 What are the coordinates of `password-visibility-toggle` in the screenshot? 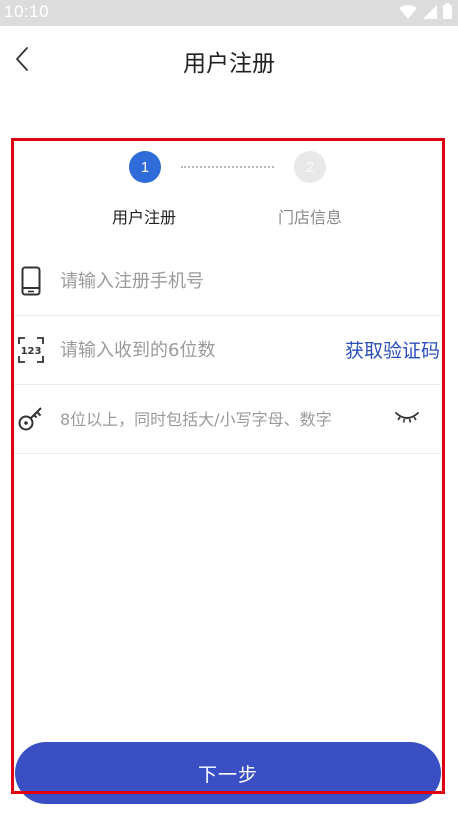 It's located at (407, 419).